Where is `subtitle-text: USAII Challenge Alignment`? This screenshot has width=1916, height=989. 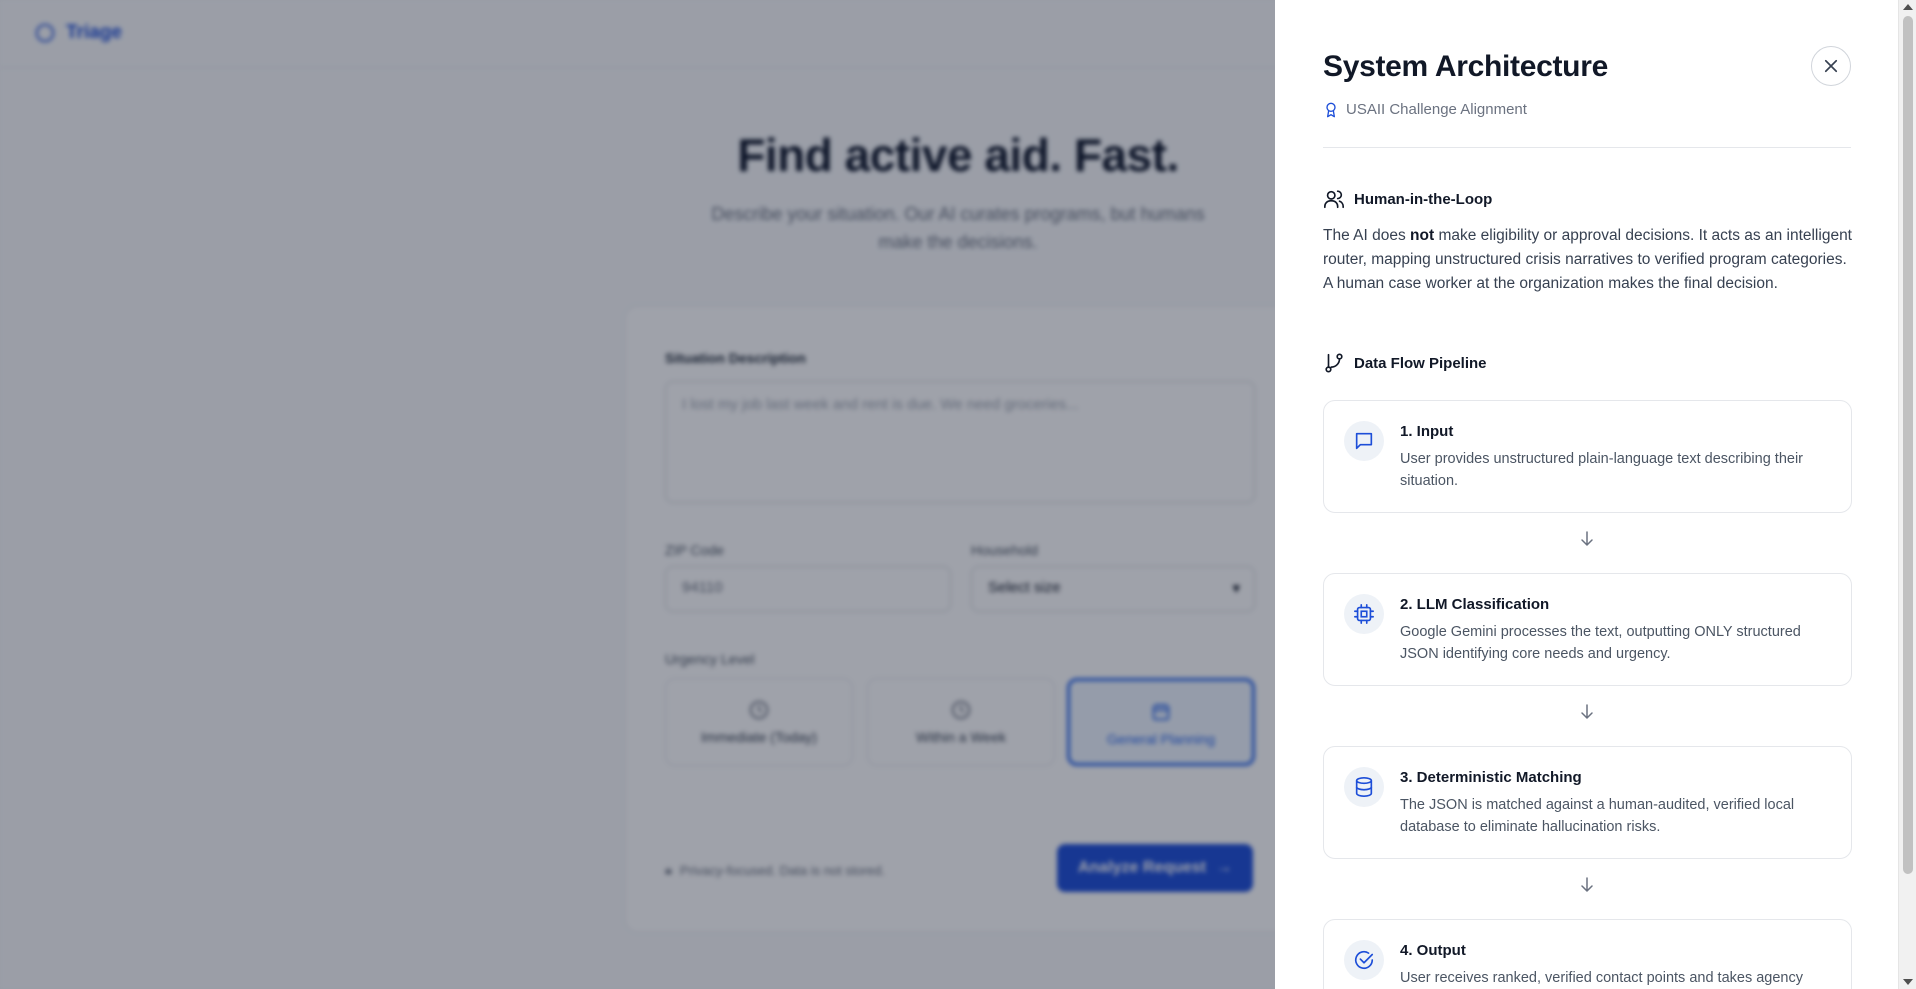
subtitle-text: USAII Challenge Alignment is located at coordinates (1436, 109).